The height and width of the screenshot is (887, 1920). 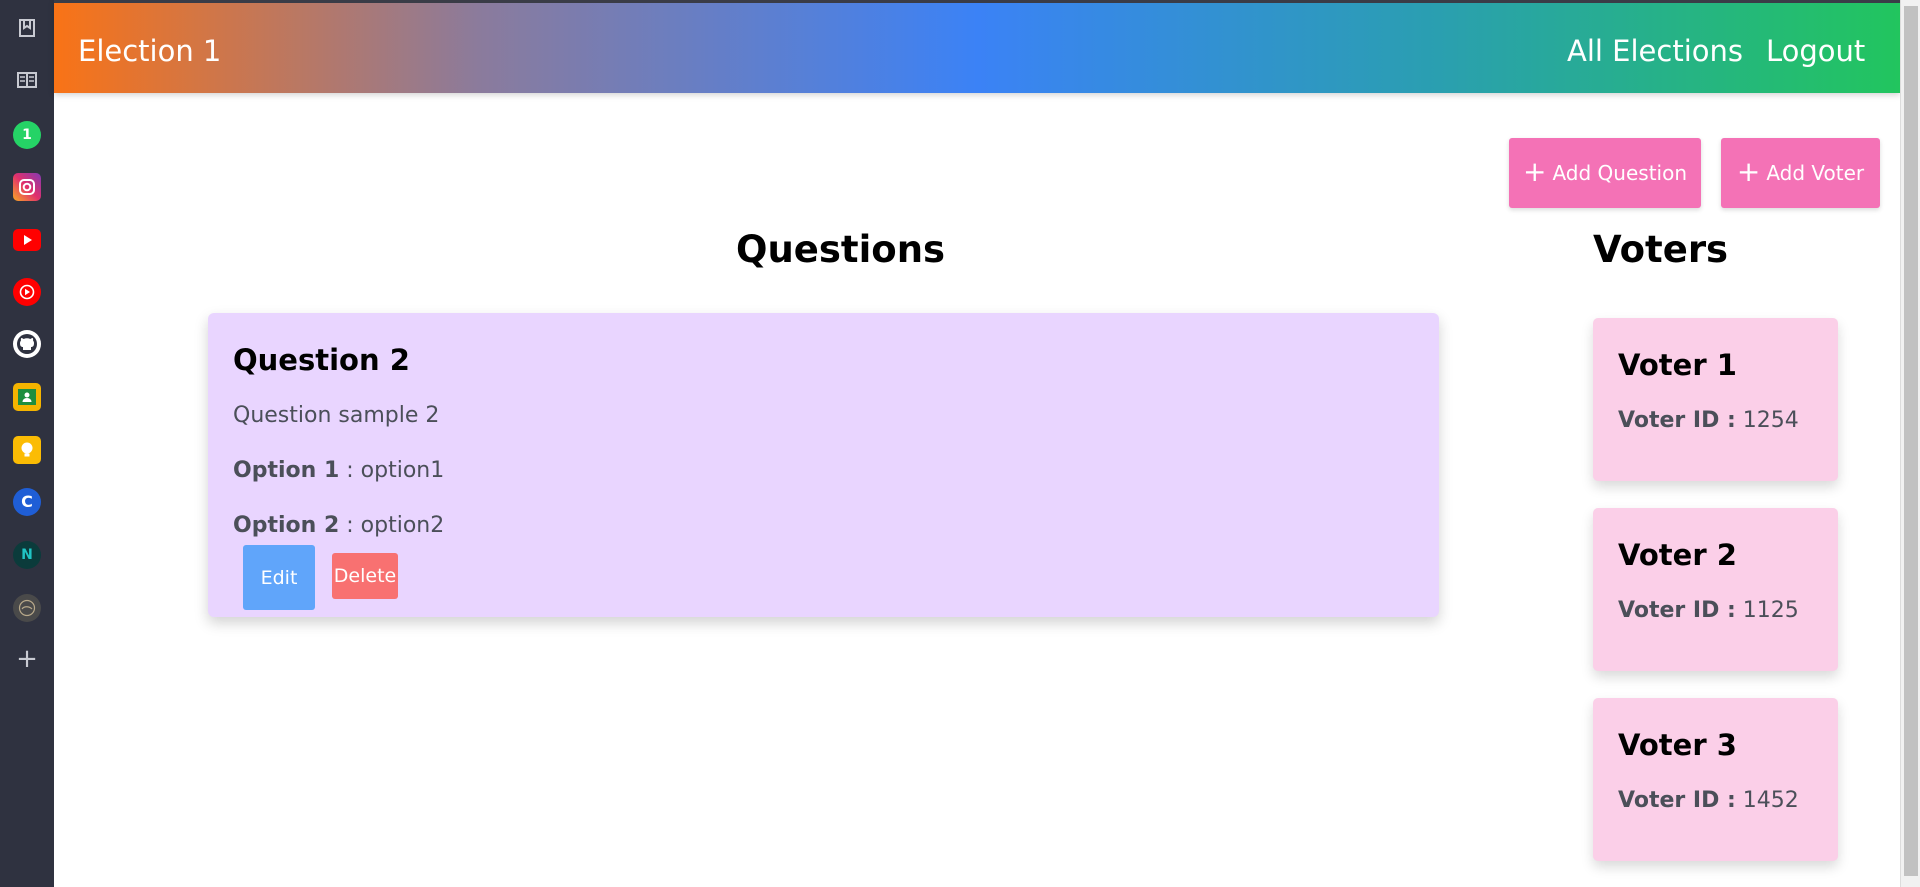 I want to click on add-voter-button: + Add Voter, so click(x=1800, y=173).